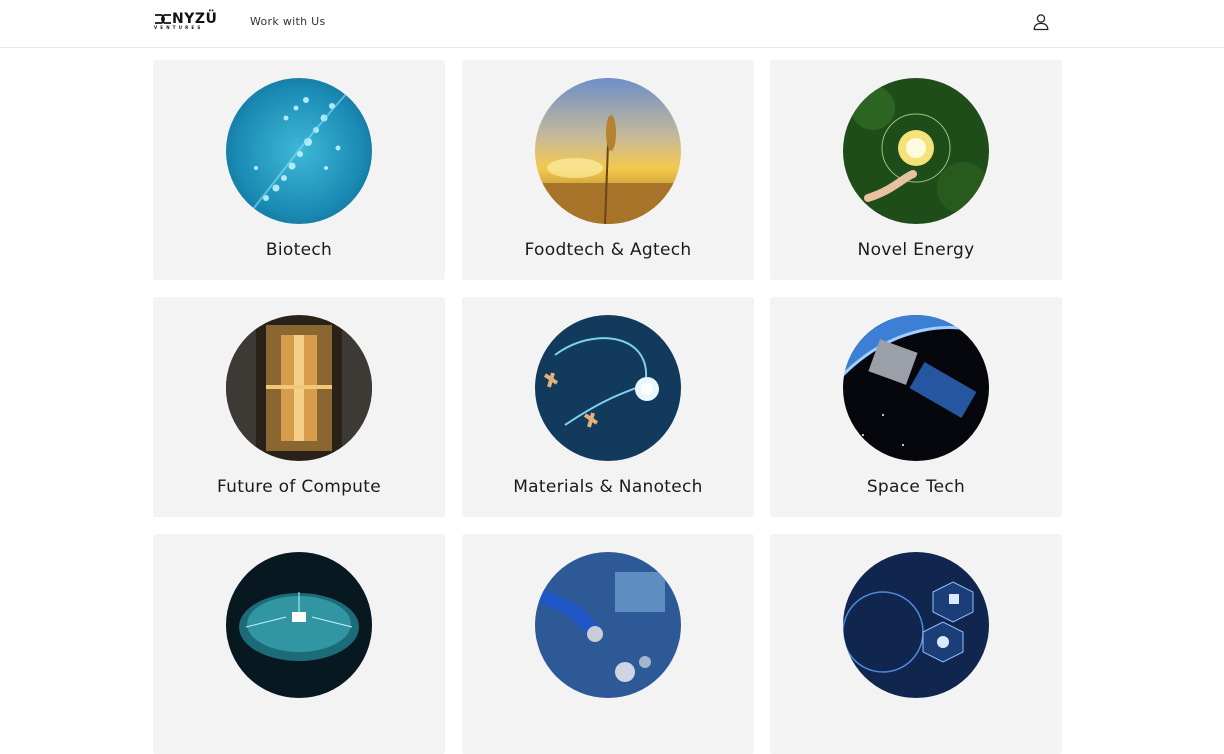 This screenshot has width=1224, height=754. Describe the element at coordinates (299, 151) in the screenshot. I see `dna-helix-image` at that location.